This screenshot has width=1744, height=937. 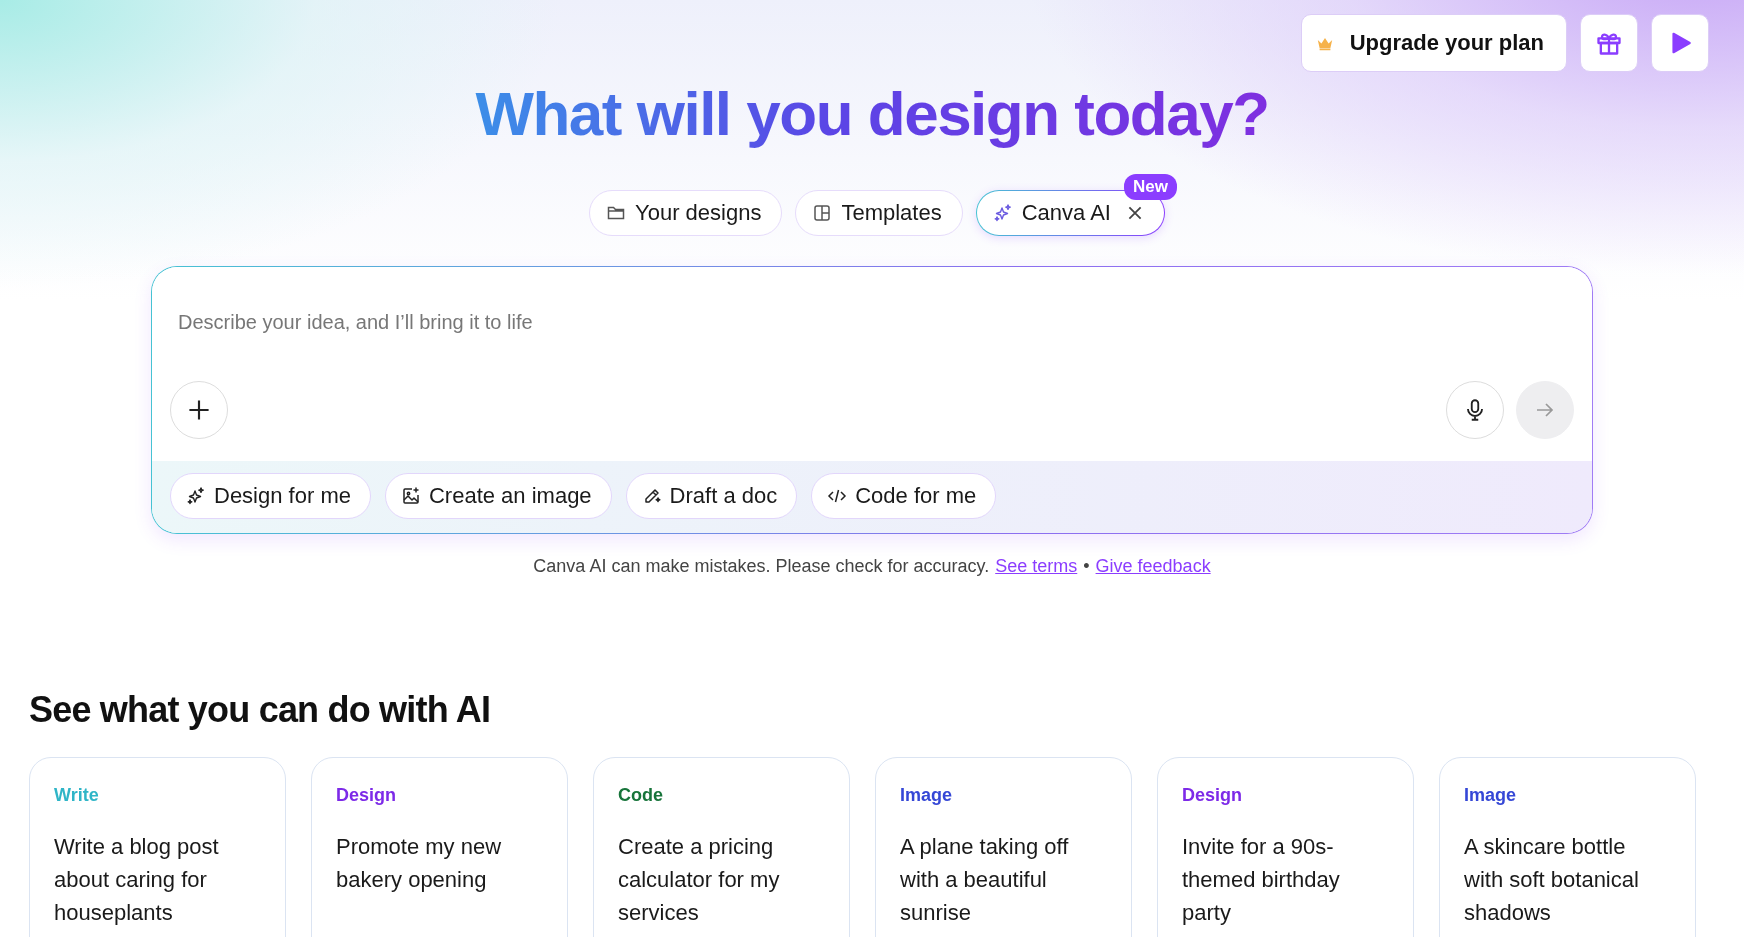 What do you see at coordinates (498, 496) in the screenshot?
I see `suggestion-chip: Create an image` at bounding box center [498, 496].